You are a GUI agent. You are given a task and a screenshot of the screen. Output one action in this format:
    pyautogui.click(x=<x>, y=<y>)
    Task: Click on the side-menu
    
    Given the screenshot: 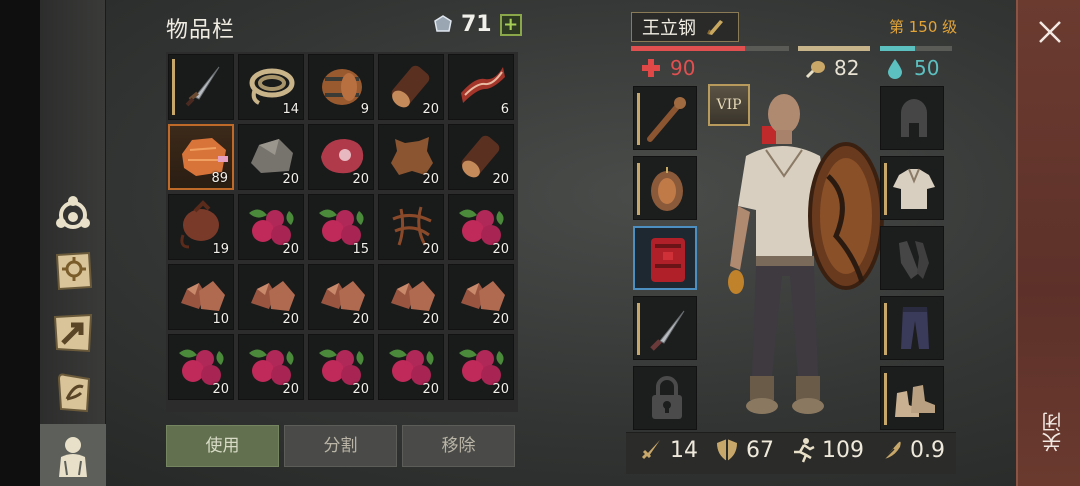 What is the action you would take?
    pyautogui.click(x=73, y=243)
    